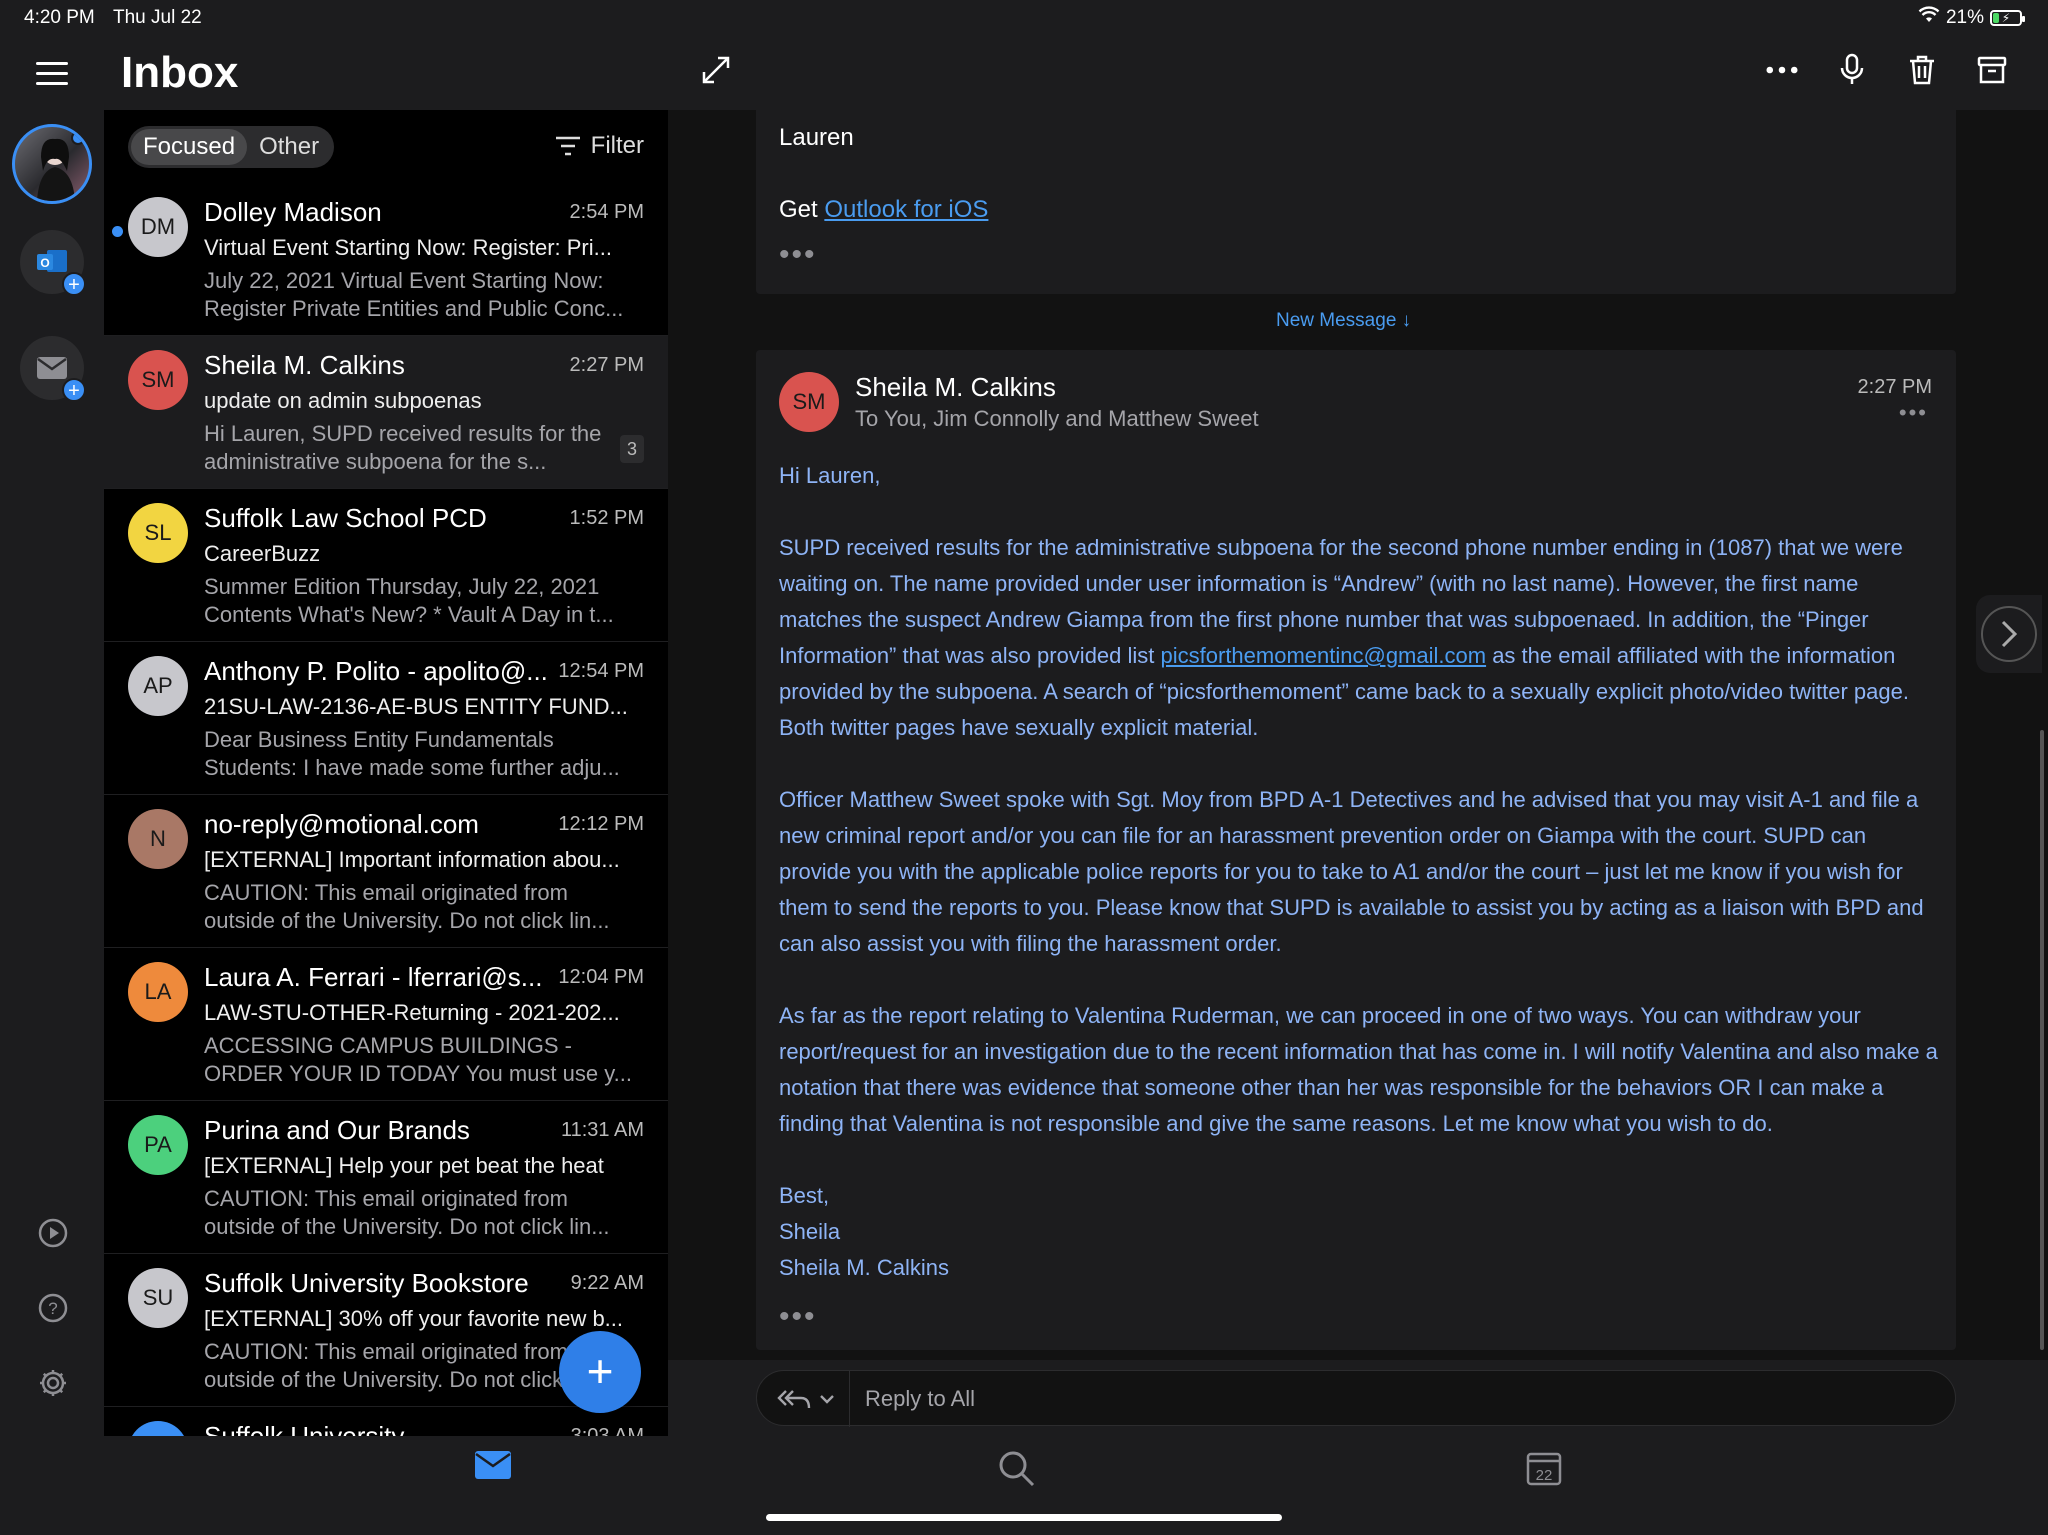 Image resolution: width=2048 pixels, height=1535 pixels. Describe the element at coordinates (1894, 387) in the screenshot. I see `message-time: 2:27 PM` at that location.